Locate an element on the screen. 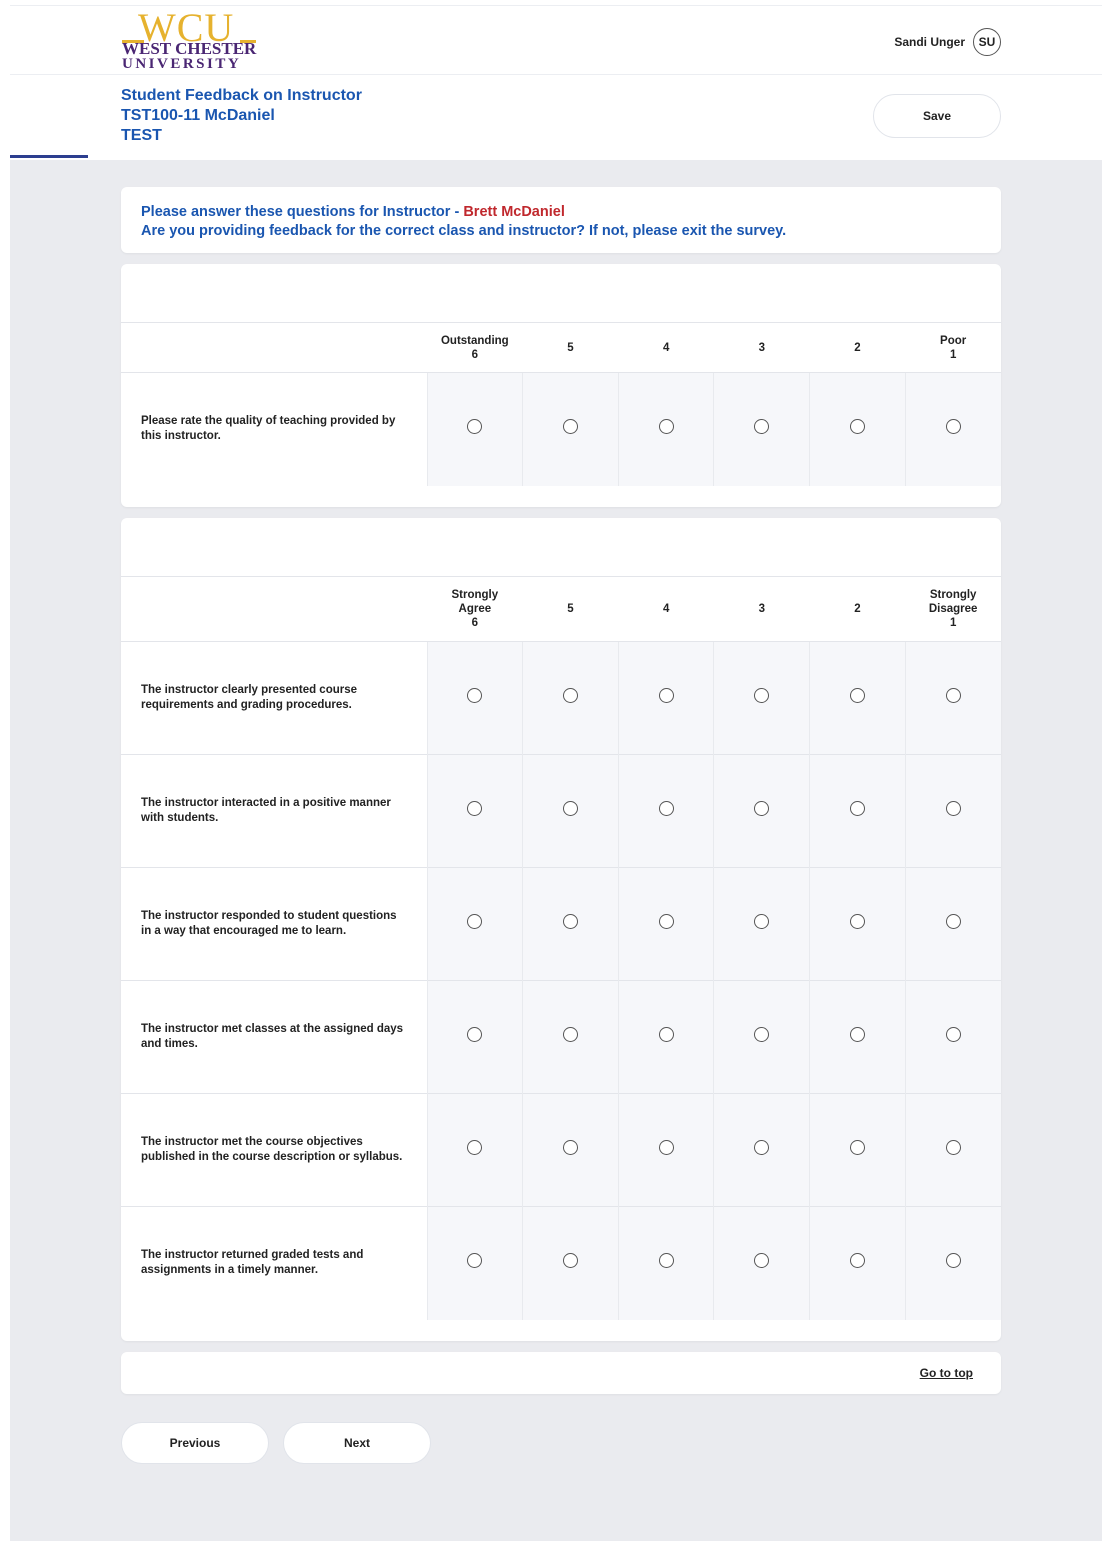 The height and width of the screenshot is (1541, 1102). next-button: Next is located at coordinates (357, 1443).